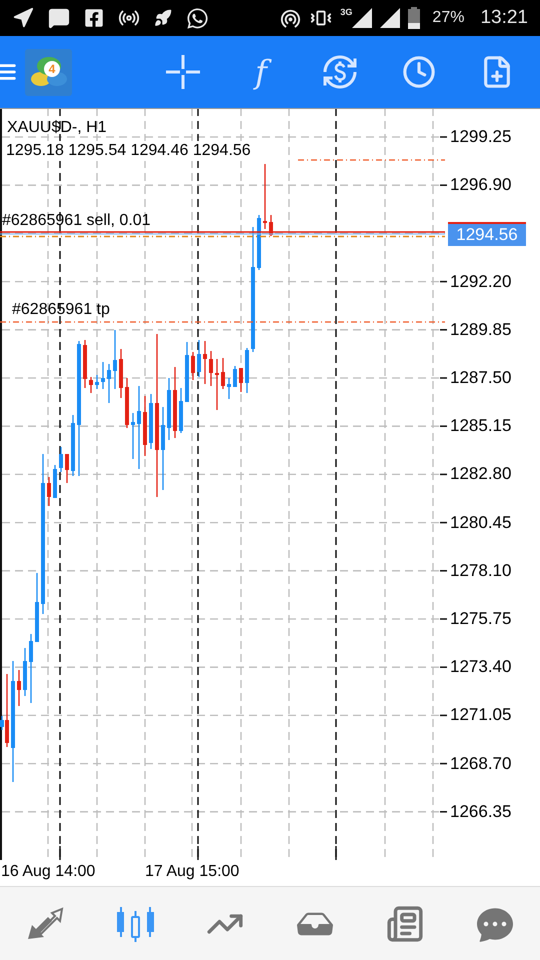 The image size is (540, 960). I want to click on price-axis-label: 1273.40, so click(481, 667).